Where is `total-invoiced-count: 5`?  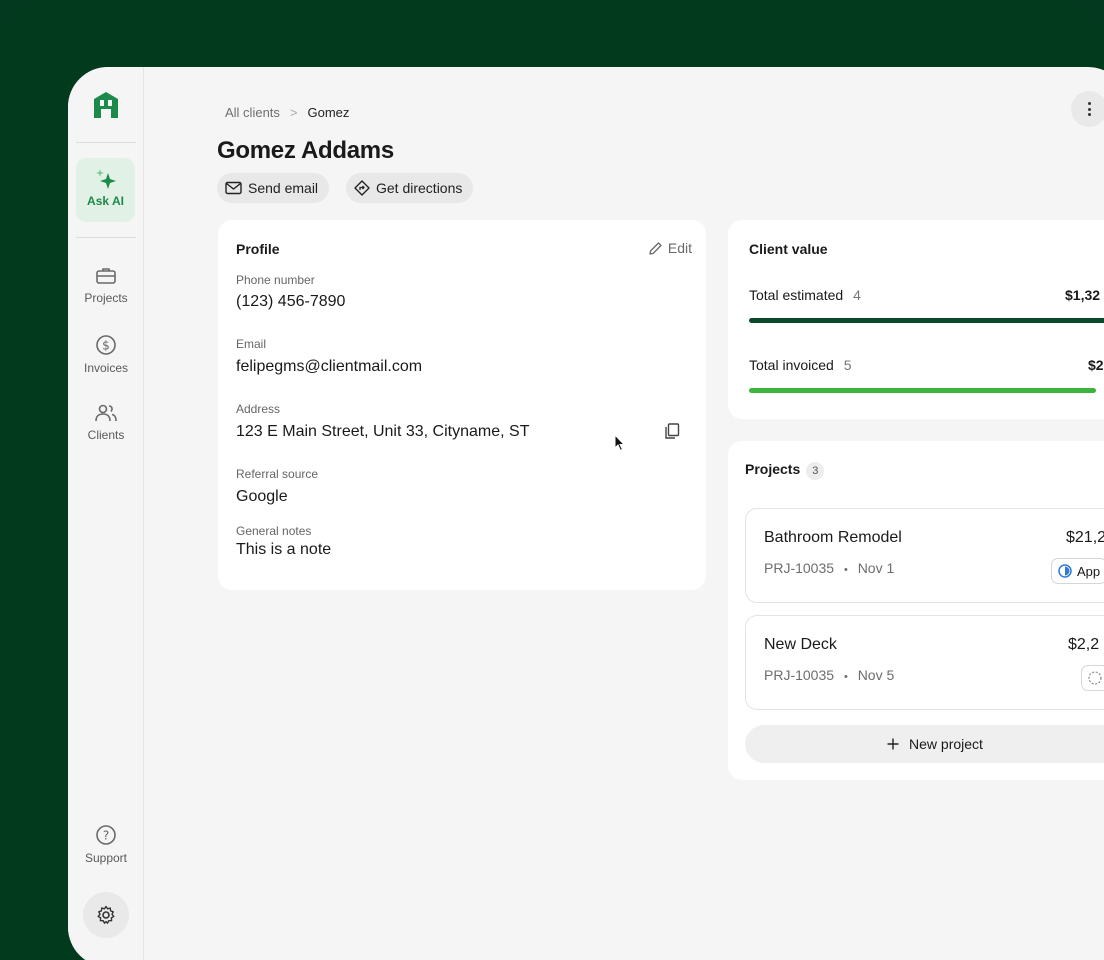
total-invoiced-count: 5 is located at coordinates (847, 365).